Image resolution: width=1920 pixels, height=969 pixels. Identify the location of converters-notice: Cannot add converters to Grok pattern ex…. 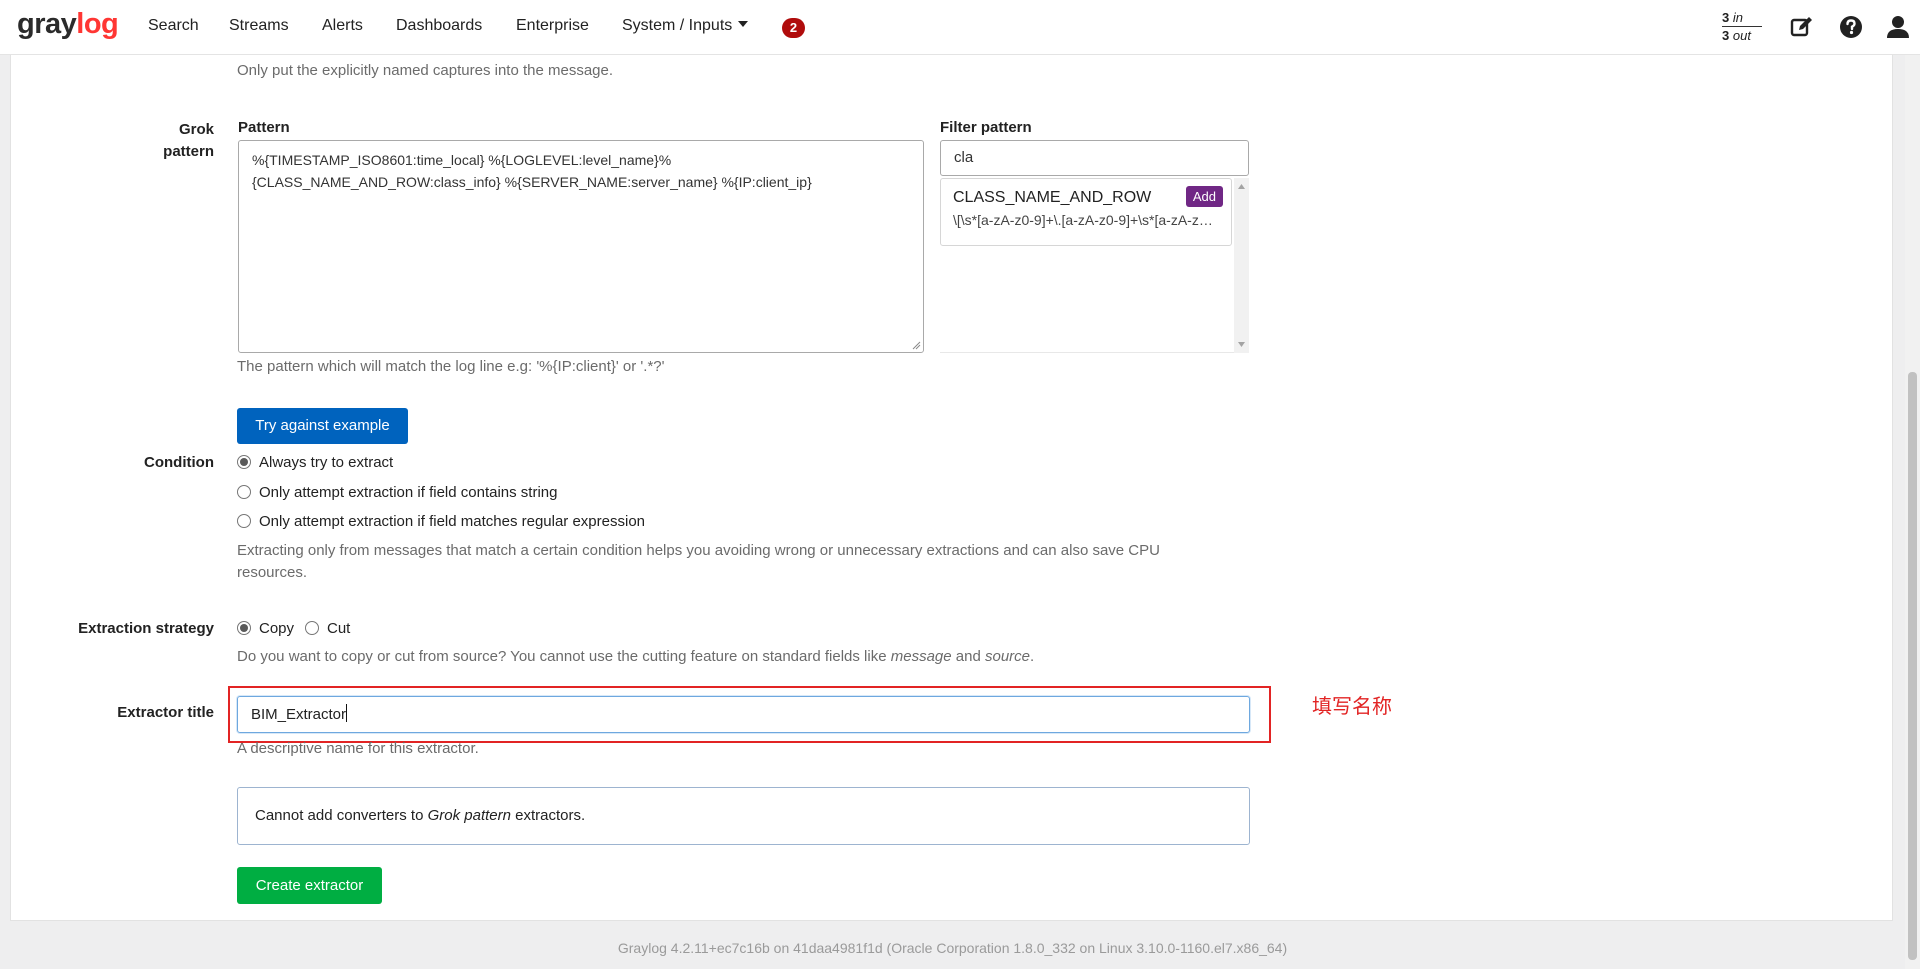
(743, 816).